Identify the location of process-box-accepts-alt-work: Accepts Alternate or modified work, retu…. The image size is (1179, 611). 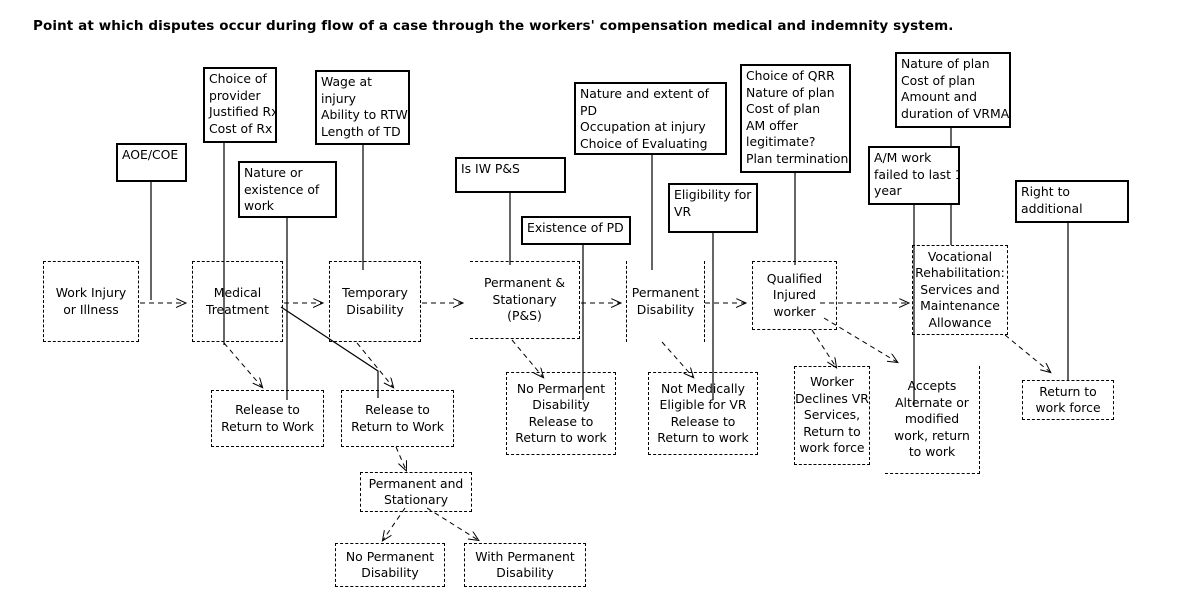
(932, 420).